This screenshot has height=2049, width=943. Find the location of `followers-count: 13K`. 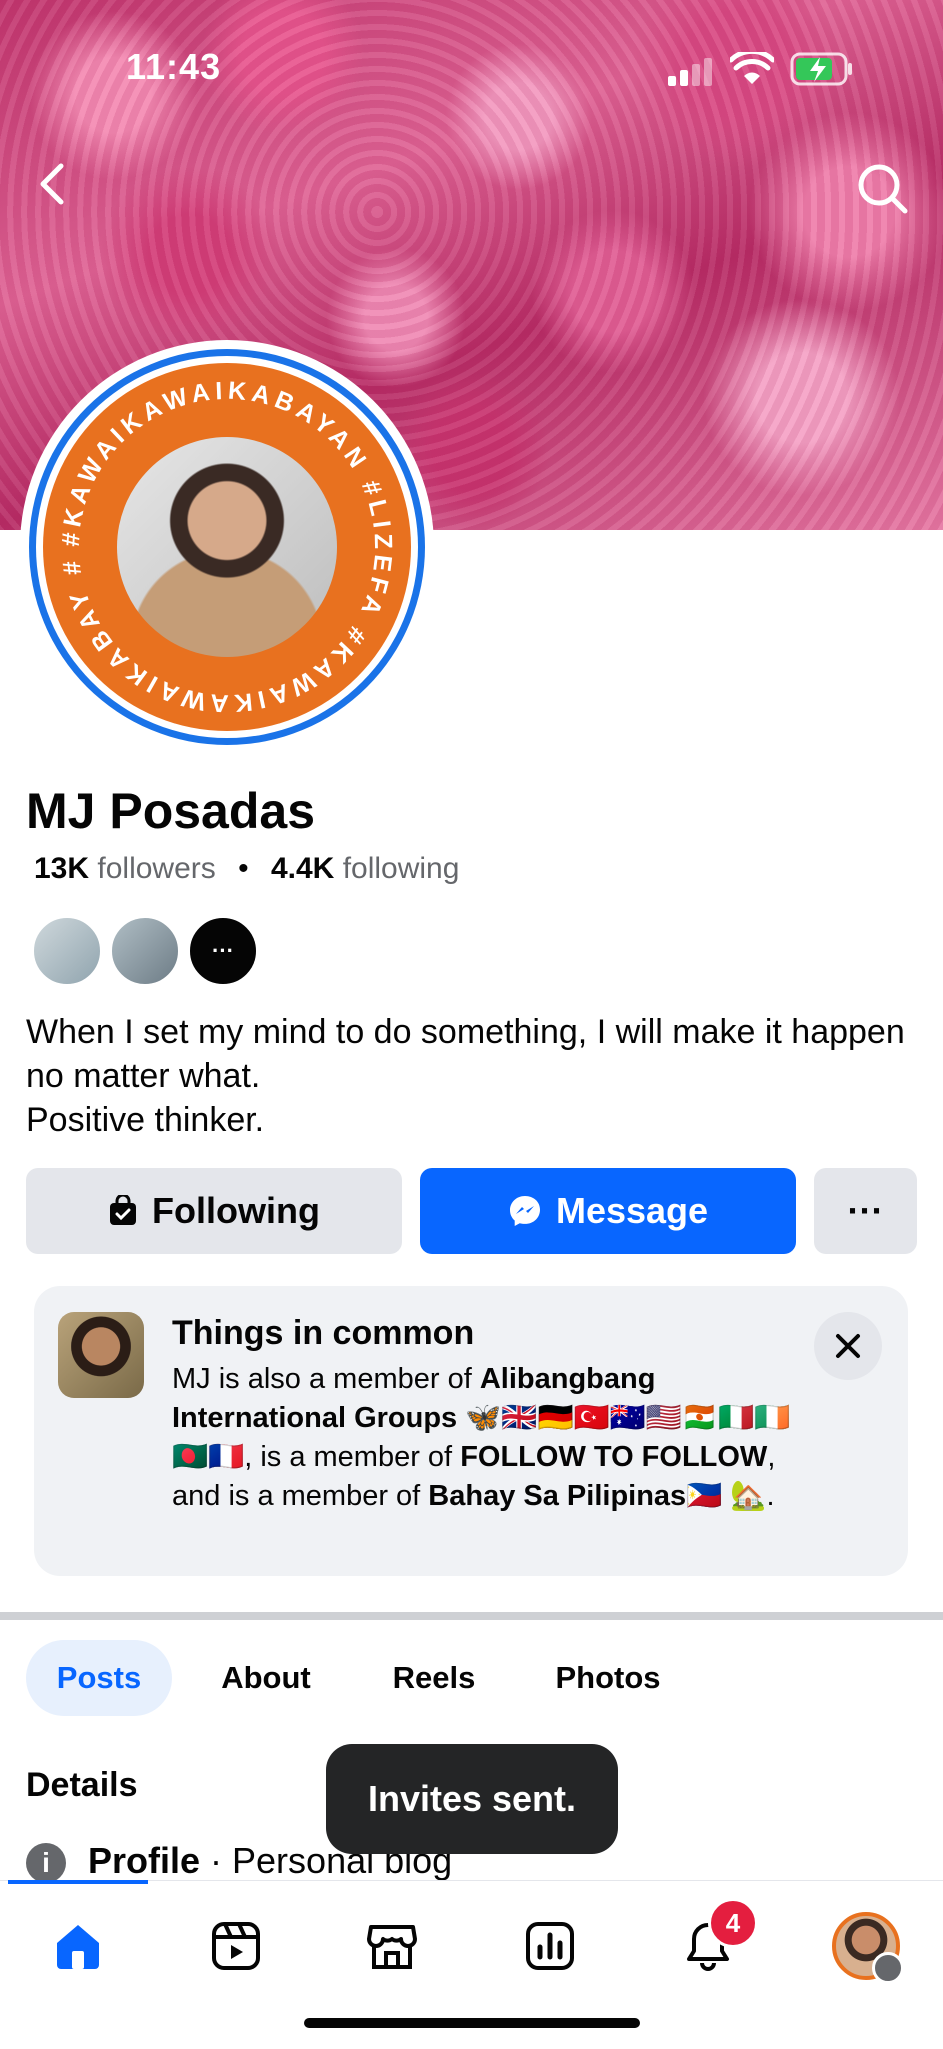

followers-count: 13K is located at coordinates (62, 868).